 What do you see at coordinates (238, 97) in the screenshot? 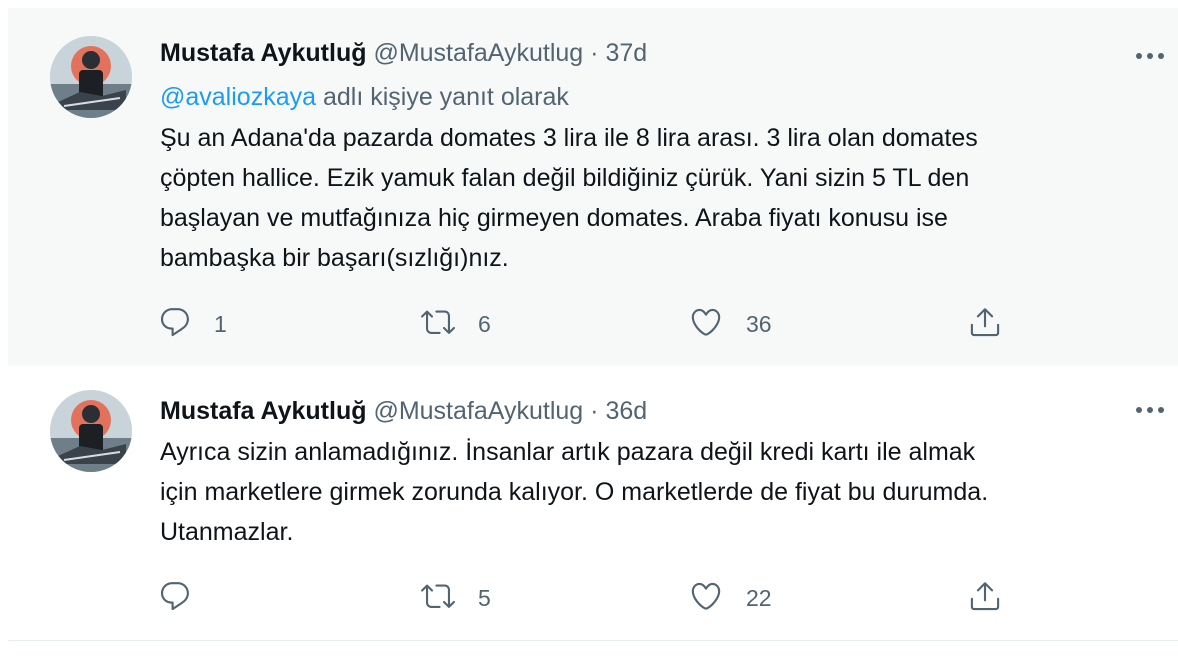
I see `mention-link: @avaliozkaya` at bounding box center [238, 97].